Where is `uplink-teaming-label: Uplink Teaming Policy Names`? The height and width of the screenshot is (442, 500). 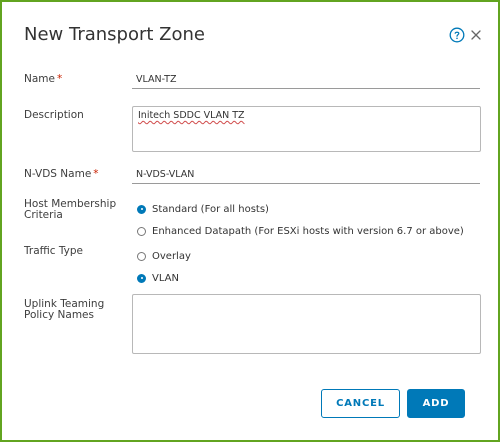 uplink-teaming-label: Uplink Teaming Policy Names is located at coordinates (64, 310).